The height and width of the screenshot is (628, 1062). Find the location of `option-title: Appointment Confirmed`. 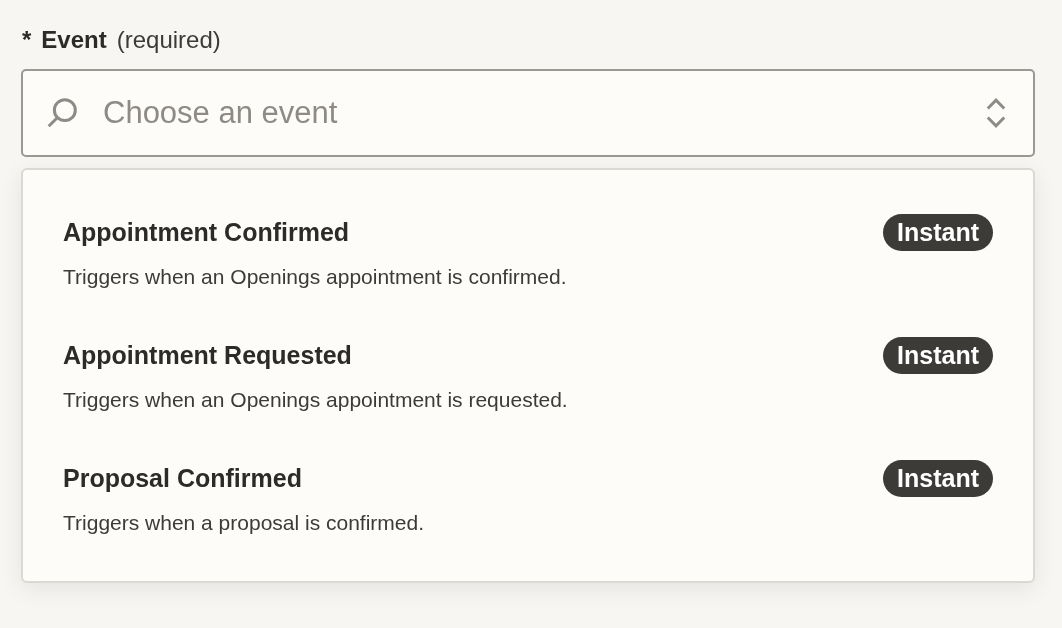

option-title: Appointment Confirmed is located at coordinates (206, 232).